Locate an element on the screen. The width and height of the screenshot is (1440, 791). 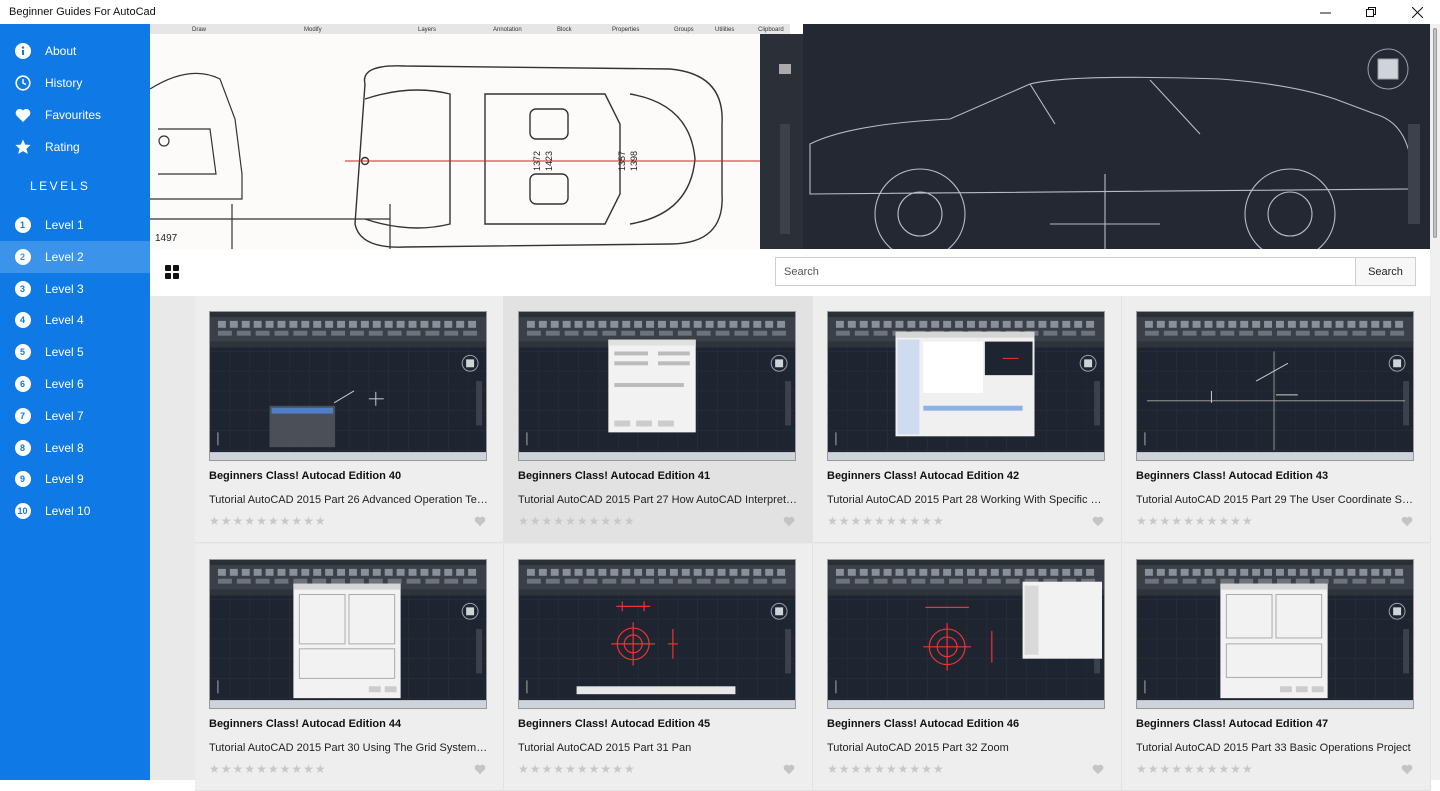
vertical-scrollbar is located at coordinates (1435, 402).